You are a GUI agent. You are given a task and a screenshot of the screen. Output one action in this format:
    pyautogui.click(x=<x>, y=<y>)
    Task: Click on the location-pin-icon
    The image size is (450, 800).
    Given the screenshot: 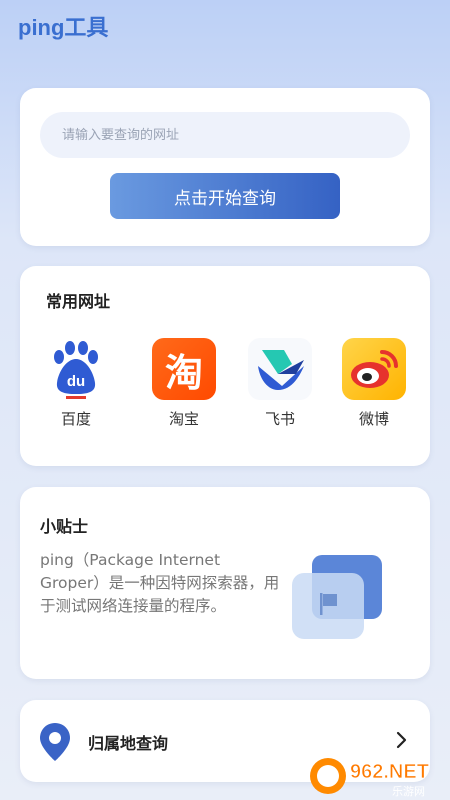 What is the action you would take?
    pyautogui.click(x=55, y=744)
    